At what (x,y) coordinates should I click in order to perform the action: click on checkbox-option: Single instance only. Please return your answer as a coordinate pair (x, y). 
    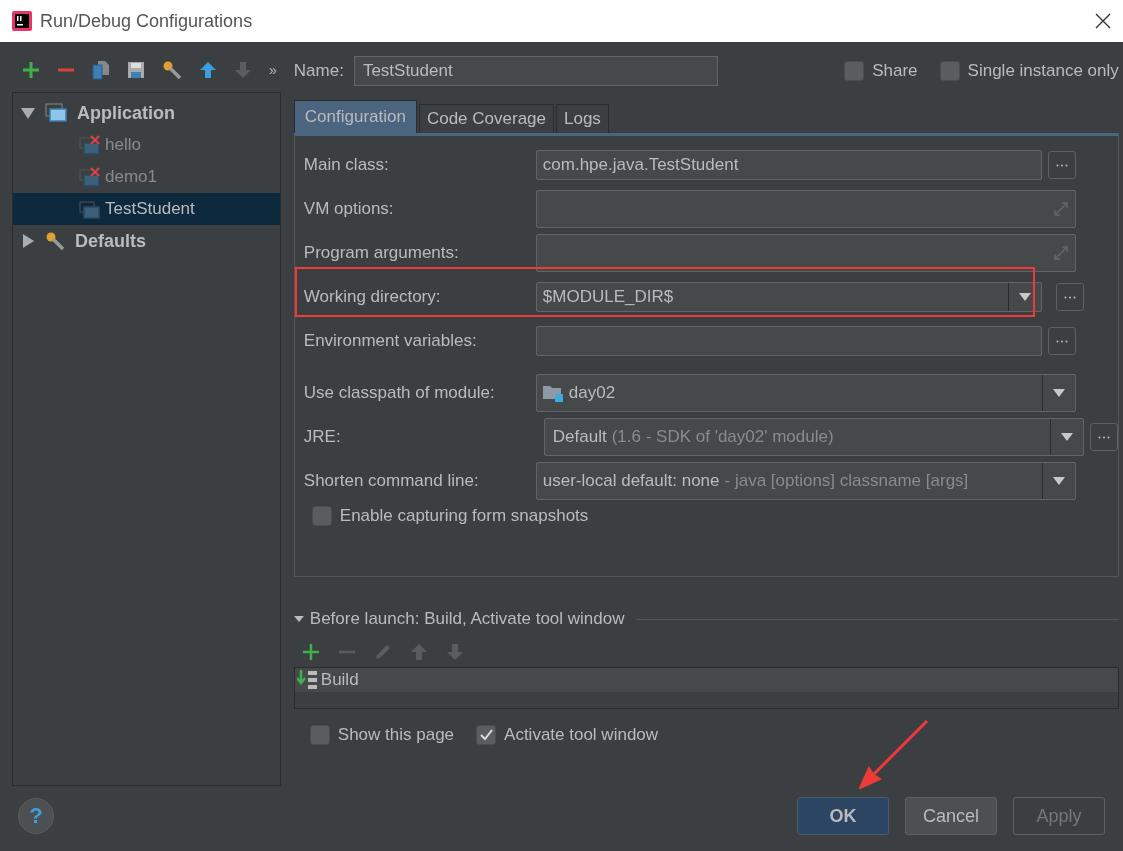
    Looking at the image, I should click on (1029, 71).